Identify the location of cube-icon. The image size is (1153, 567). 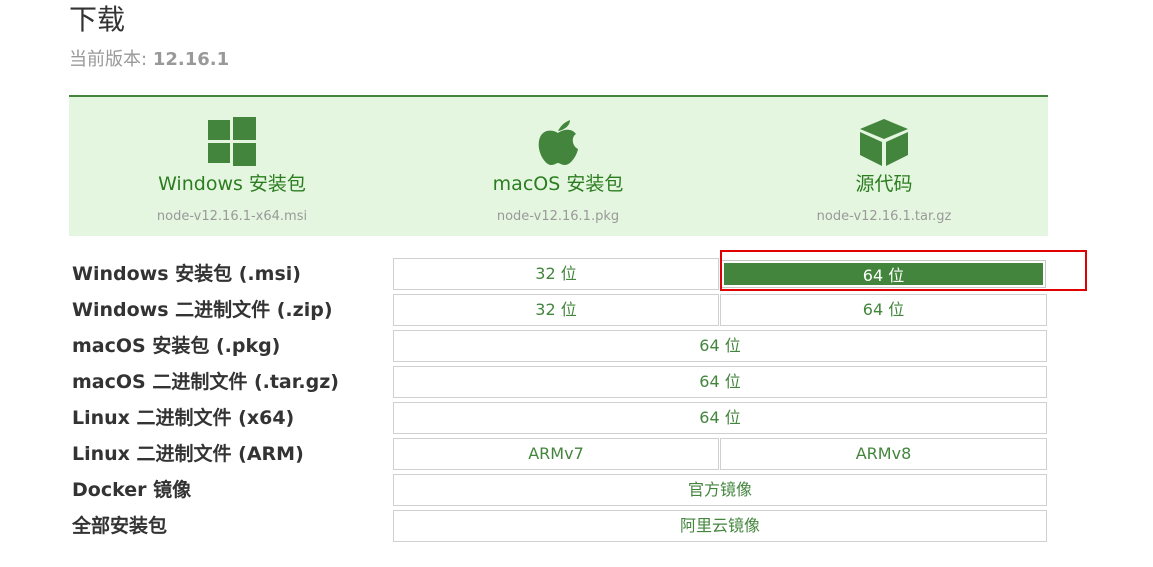
(884, 144).